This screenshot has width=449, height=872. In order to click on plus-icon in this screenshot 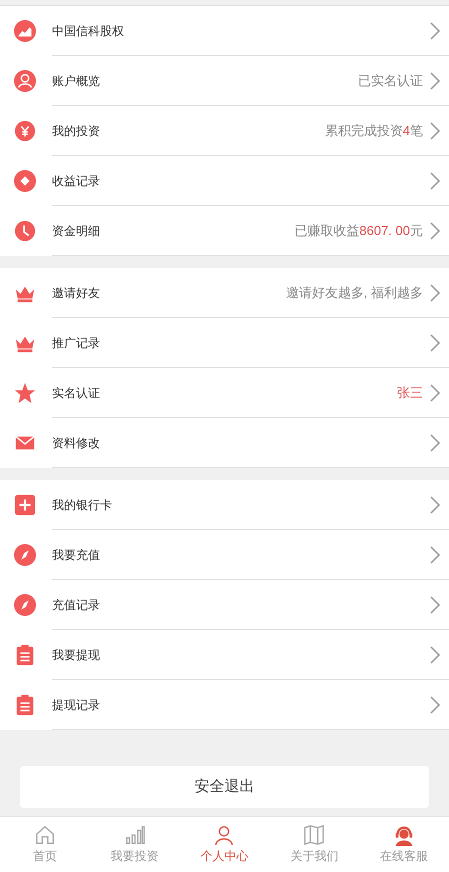, I will do `click(25, 505)`.